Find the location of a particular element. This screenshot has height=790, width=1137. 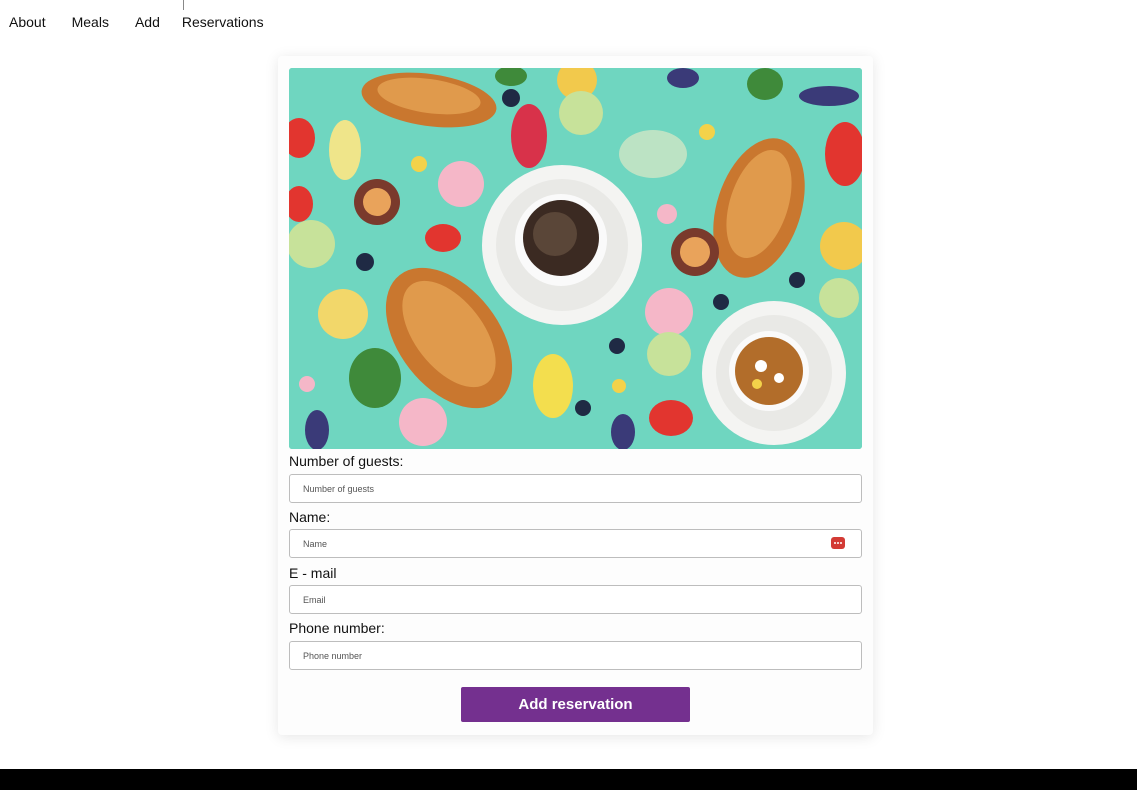

nav-meals-link: Meals is located at coordinates (90, 22).